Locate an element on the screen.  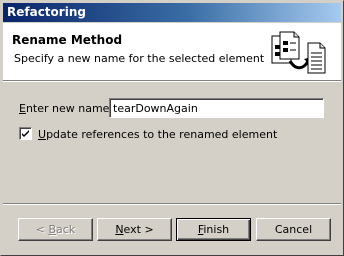
next-button: Next > is located at coordinates (134, 229).